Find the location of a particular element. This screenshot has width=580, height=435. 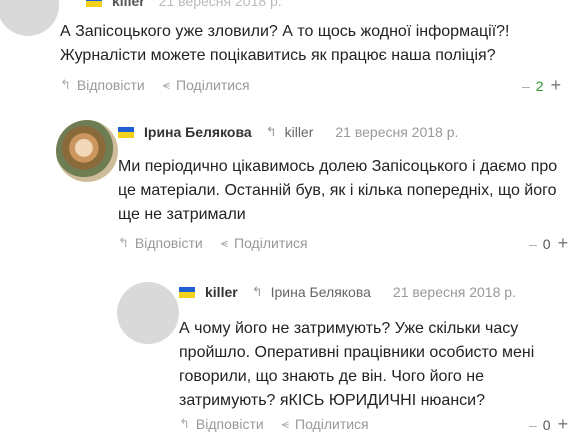

reply-to-name: killer is located at coordinates (299, 132).